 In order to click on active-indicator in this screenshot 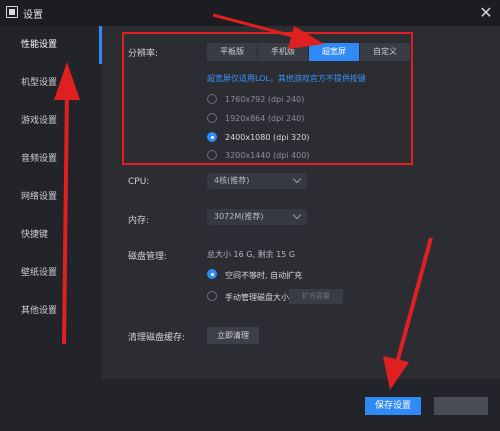, I will do `click(100, 45)`.